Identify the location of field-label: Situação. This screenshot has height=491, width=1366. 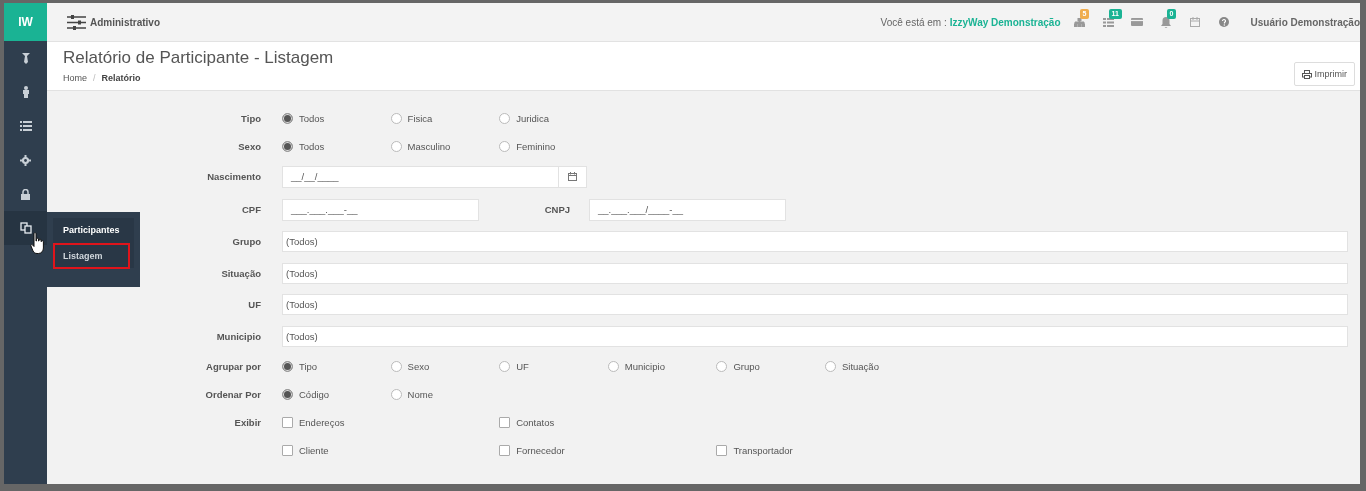
(241, 273).